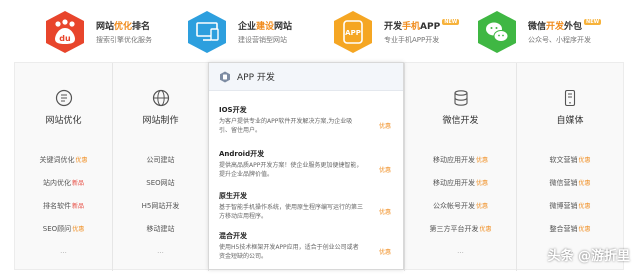  Describe the element at coordinates (160, 189) in the screenshot. I see `menu-item: SEO网站` at that location.